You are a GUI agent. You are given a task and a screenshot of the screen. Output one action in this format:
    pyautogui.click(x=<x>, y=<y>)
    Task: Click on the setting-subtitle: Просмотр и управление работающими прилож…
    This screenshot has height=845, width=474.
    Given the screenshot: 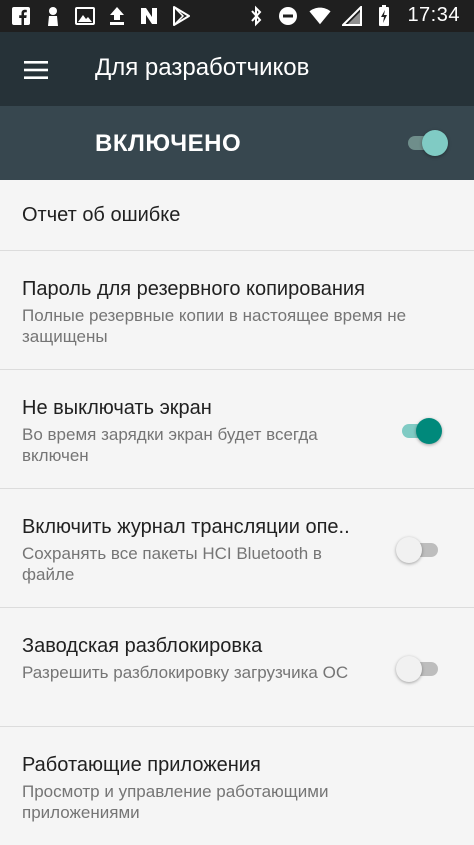 What is the action you would take?
    pyautogui.click(x=175, y=802)
    